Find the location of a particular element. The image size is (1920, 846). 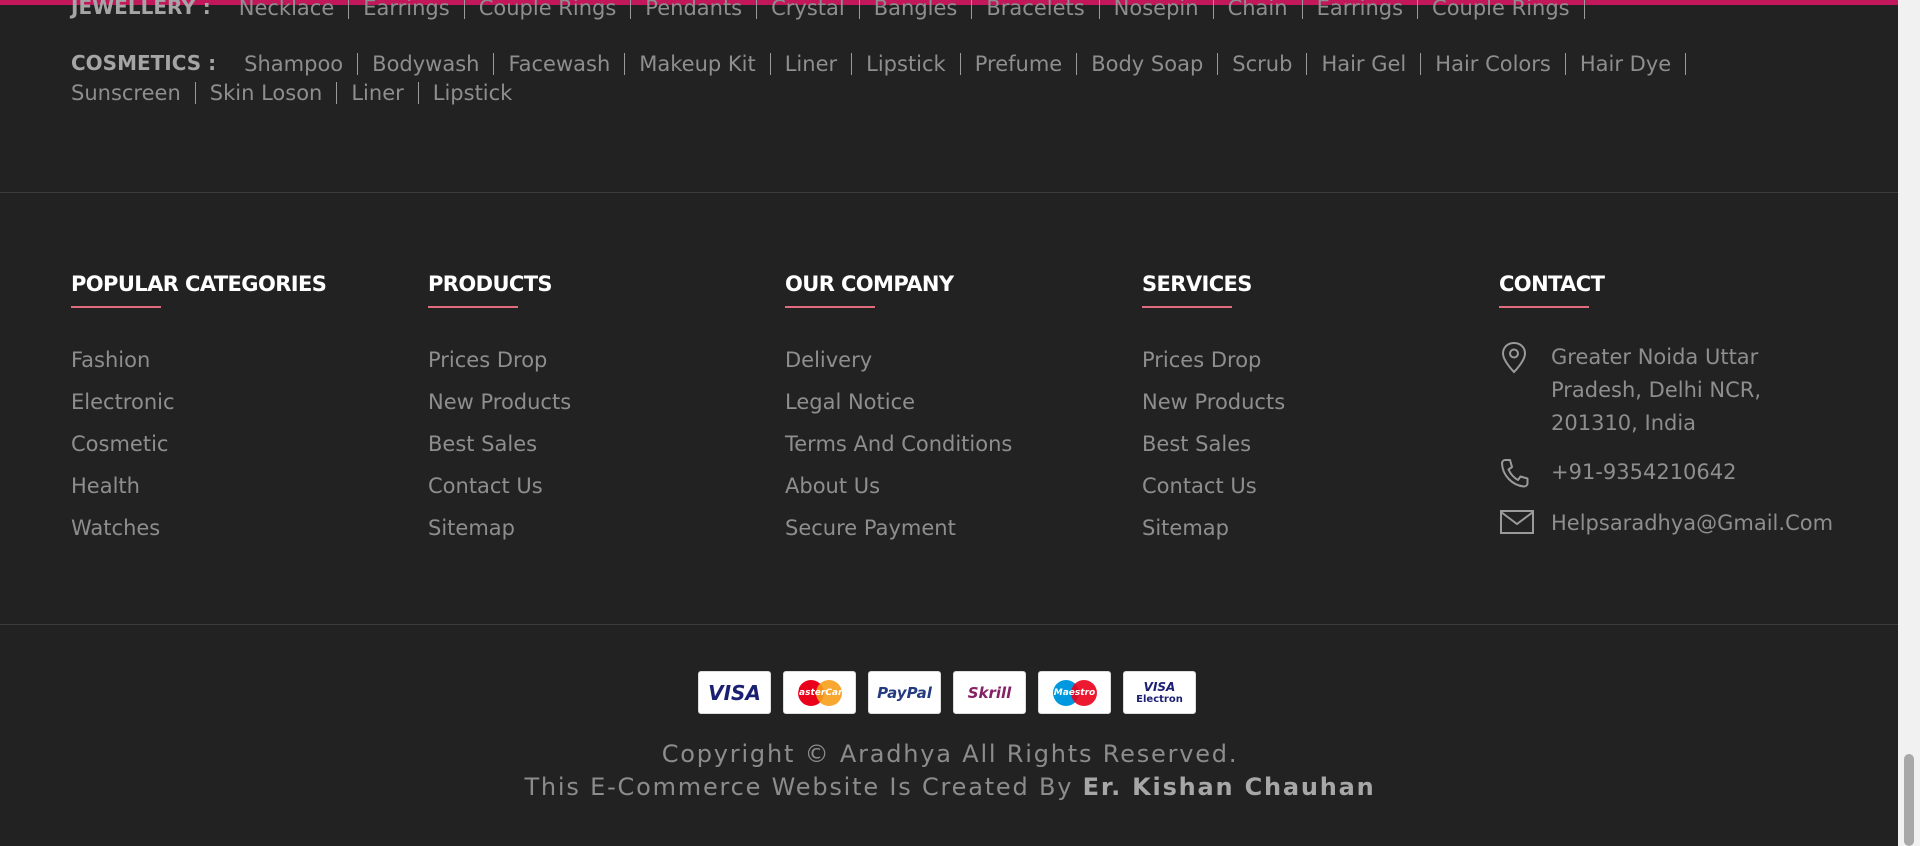

skrill-label: Skrill is located at coordinates (989, 692).